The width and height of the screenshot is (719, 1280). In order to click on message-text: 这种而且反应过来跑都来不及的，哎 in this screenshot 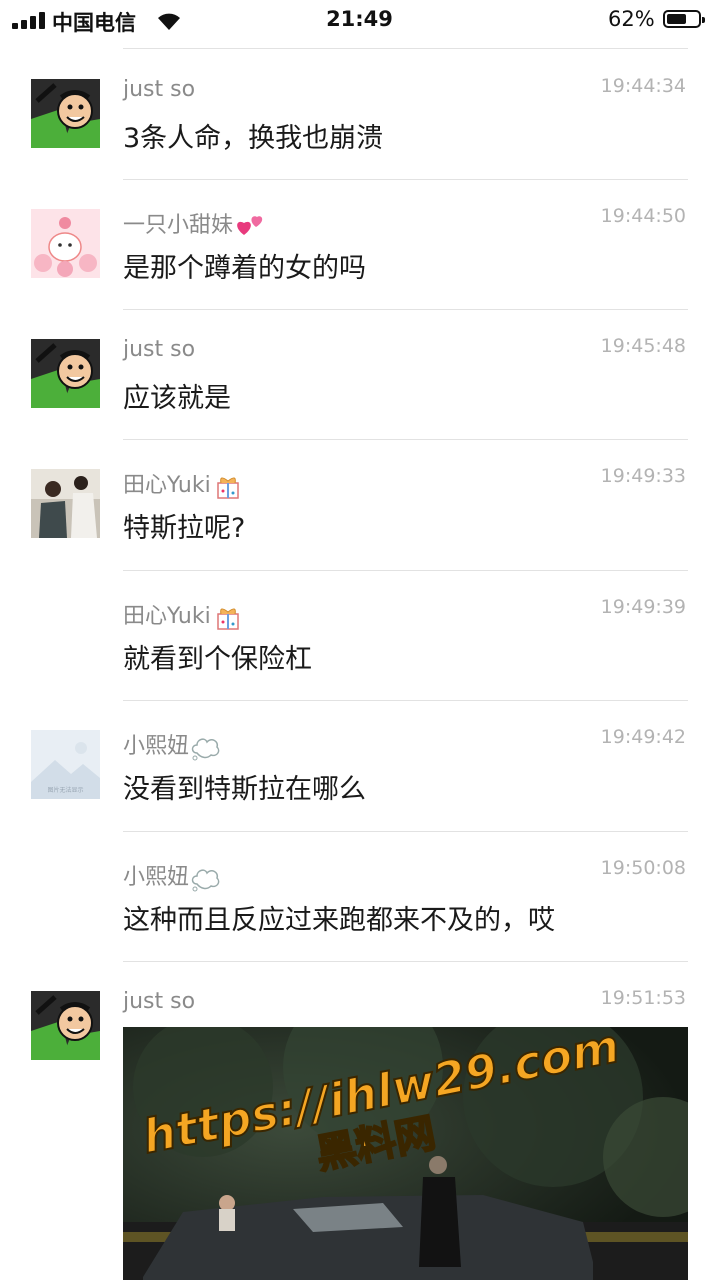, I will do `click(339, 920)`.